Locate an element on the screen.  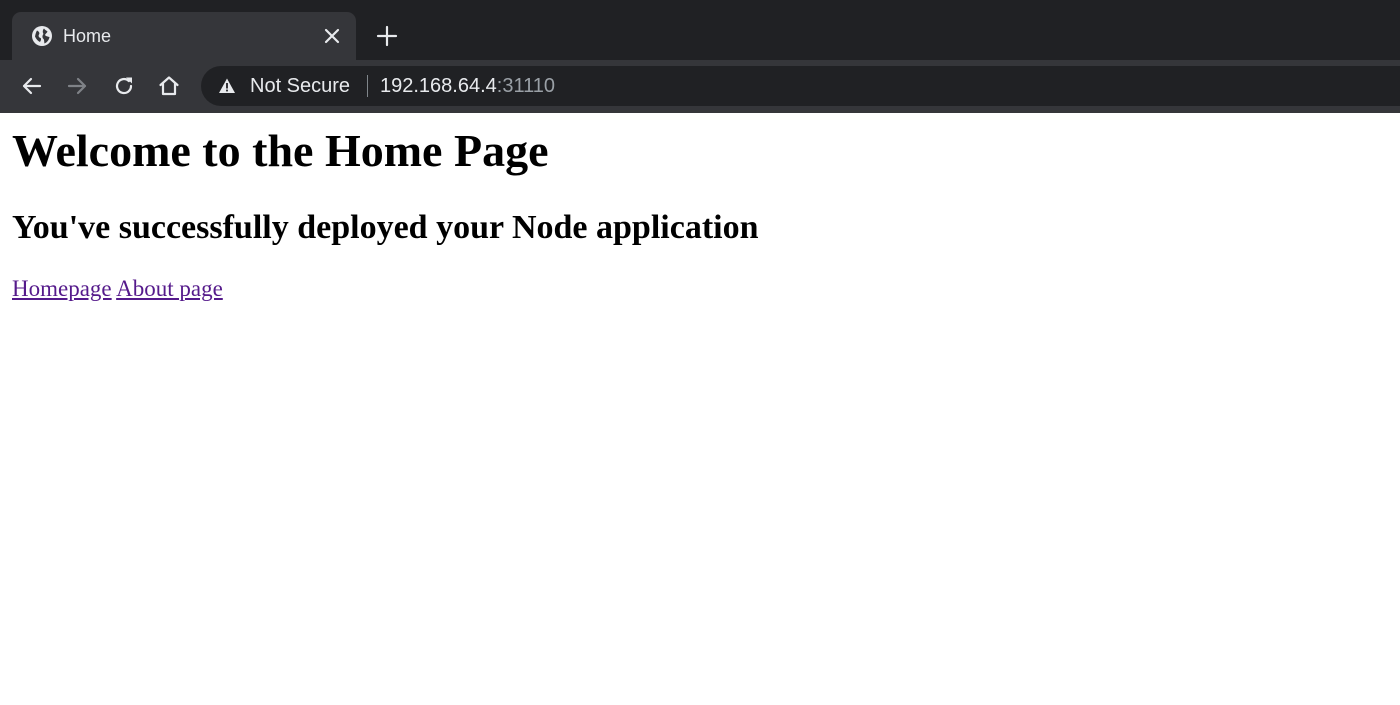
globe-icon is located at coordinates (42, 36).